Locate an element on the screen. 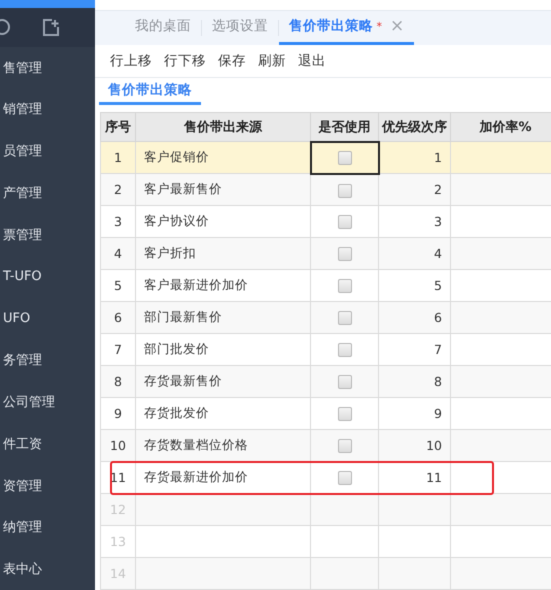  column-header: 序号 is located at coordinates (118, 127).